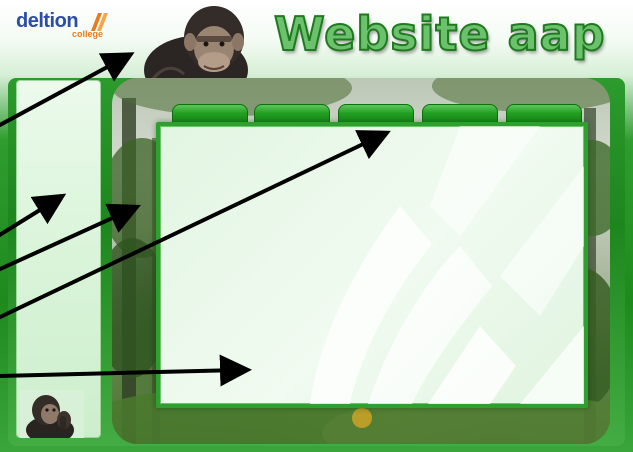 This screenshot has height=452, width=633. I want to click on arrow-to-logo-image, so click(67, 90).